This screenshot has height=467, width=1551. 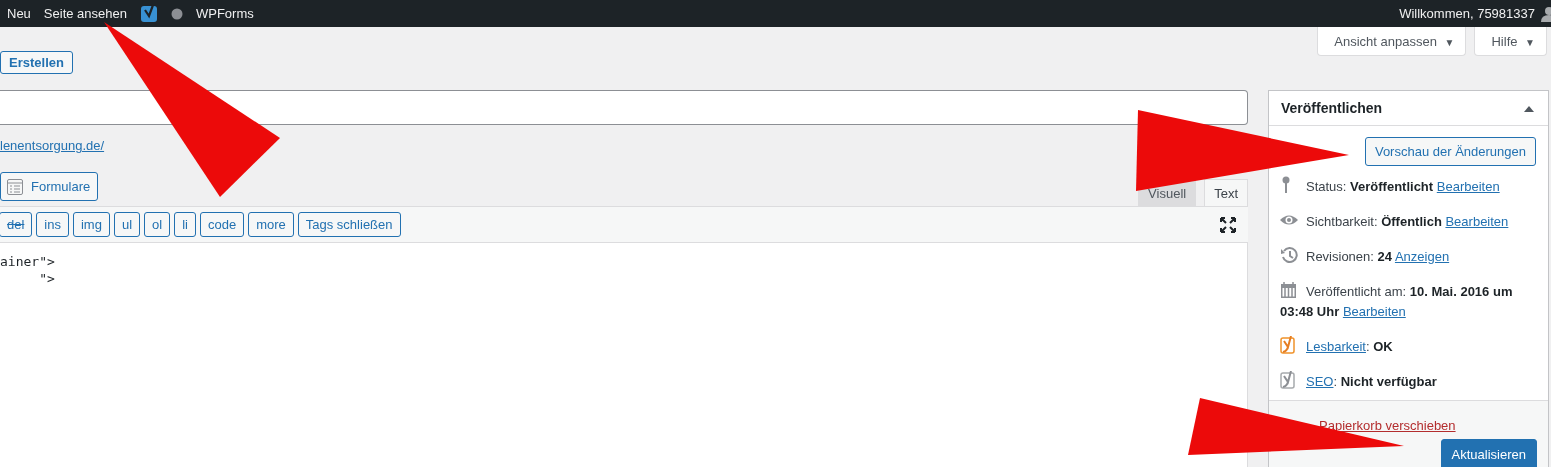 I want to click on section-link: Lesbarkeit, so click(x=1336, y=346).